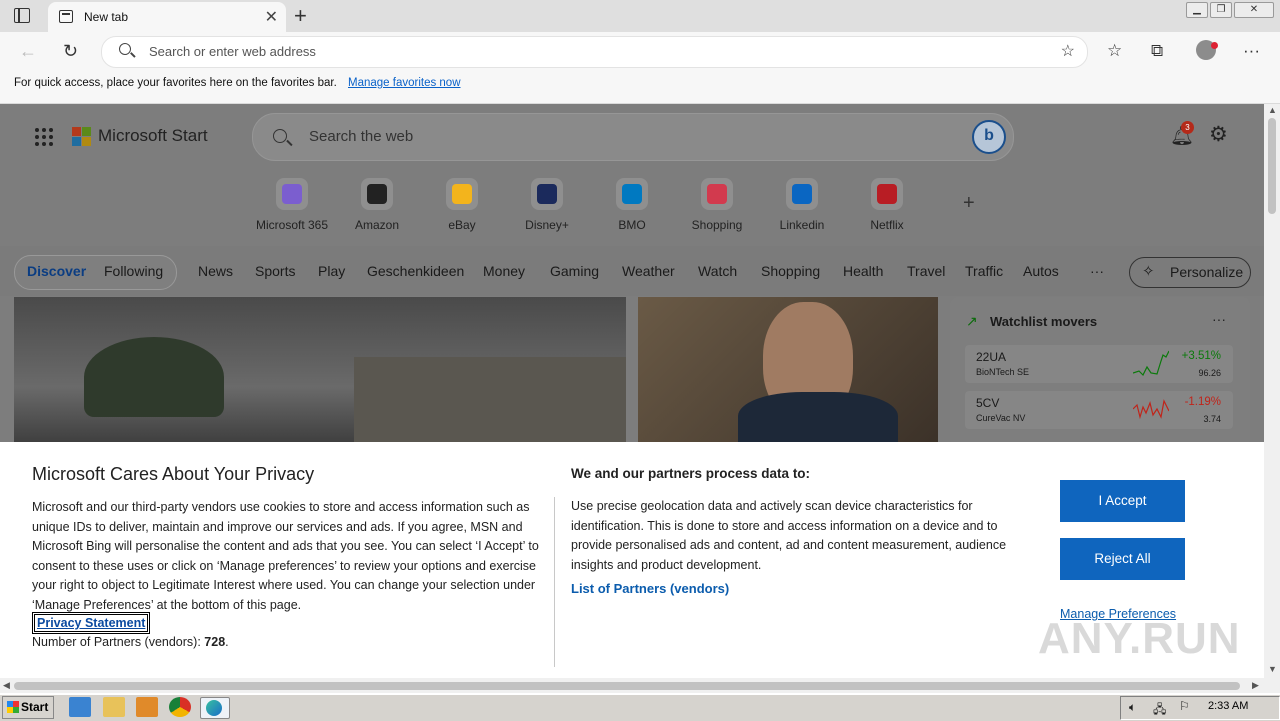 The image size is (1280, 721). What do you see at coordinates (554, 582) in the screenshot?
I see `divider` at bounding box center [554, 582].